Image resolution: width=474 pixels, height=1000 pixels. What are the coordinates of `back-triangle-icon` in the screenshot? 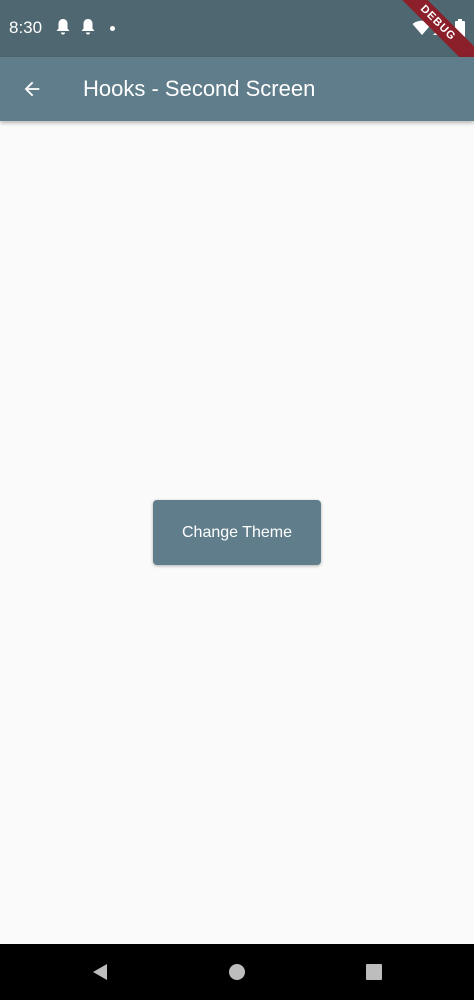 It's located at (100, 972).